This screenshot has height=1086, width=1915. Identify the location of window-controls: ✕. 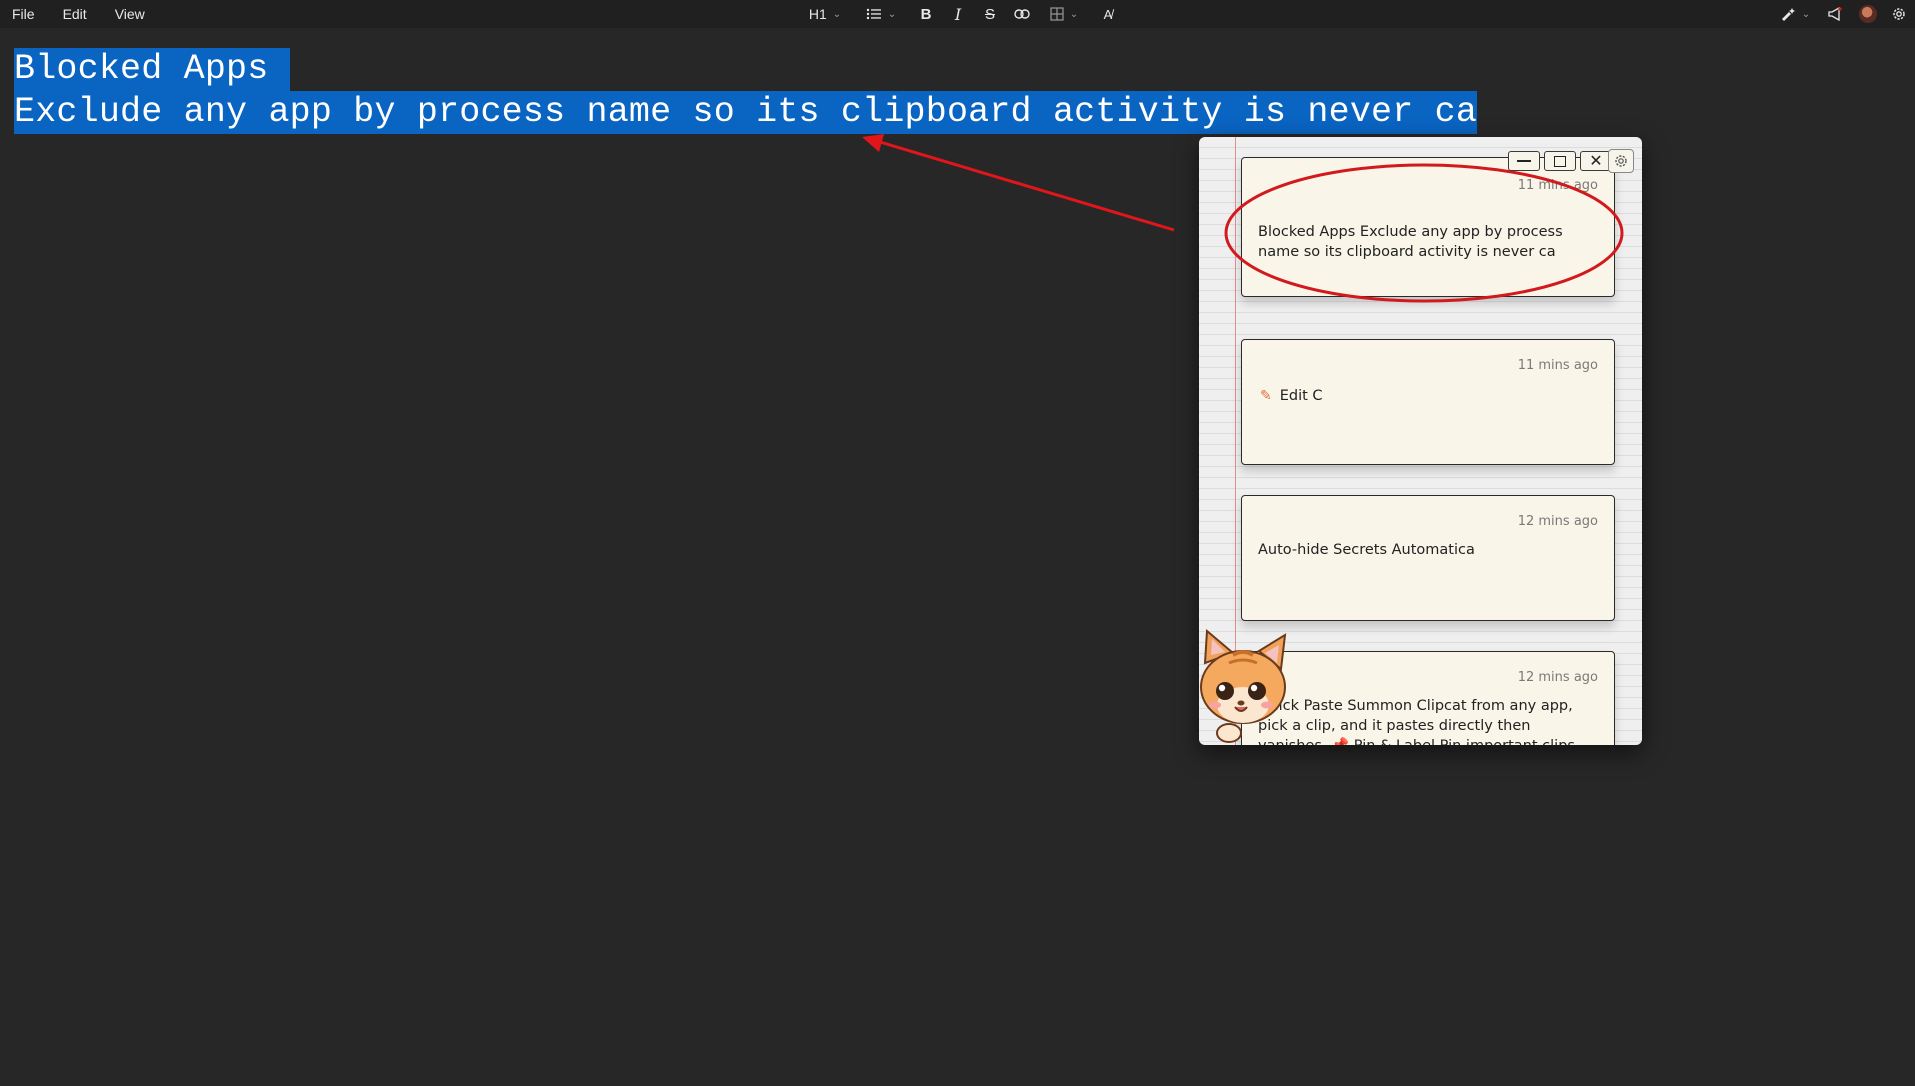
(1560, 161).